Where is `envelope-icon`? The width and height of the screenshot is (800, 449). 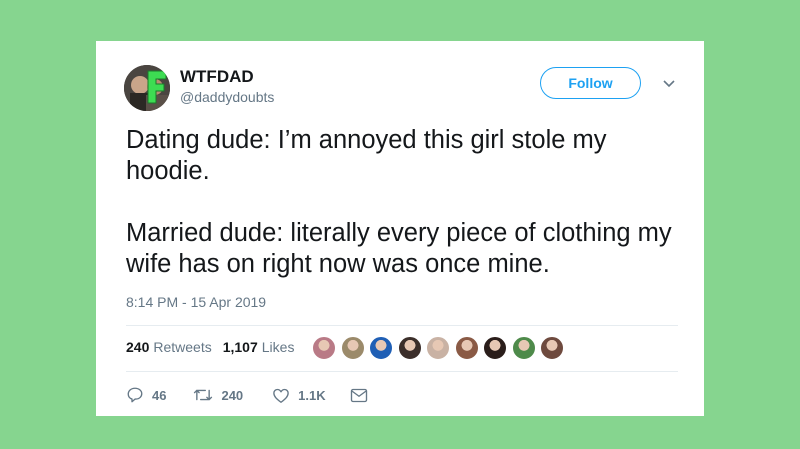 envelope-icon is located at coordinates (358, 395).